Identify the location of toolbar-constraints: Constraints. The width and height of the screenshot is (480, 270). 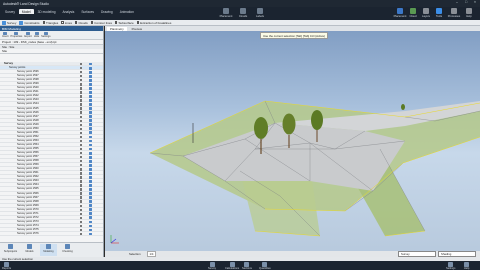
(29, 22).